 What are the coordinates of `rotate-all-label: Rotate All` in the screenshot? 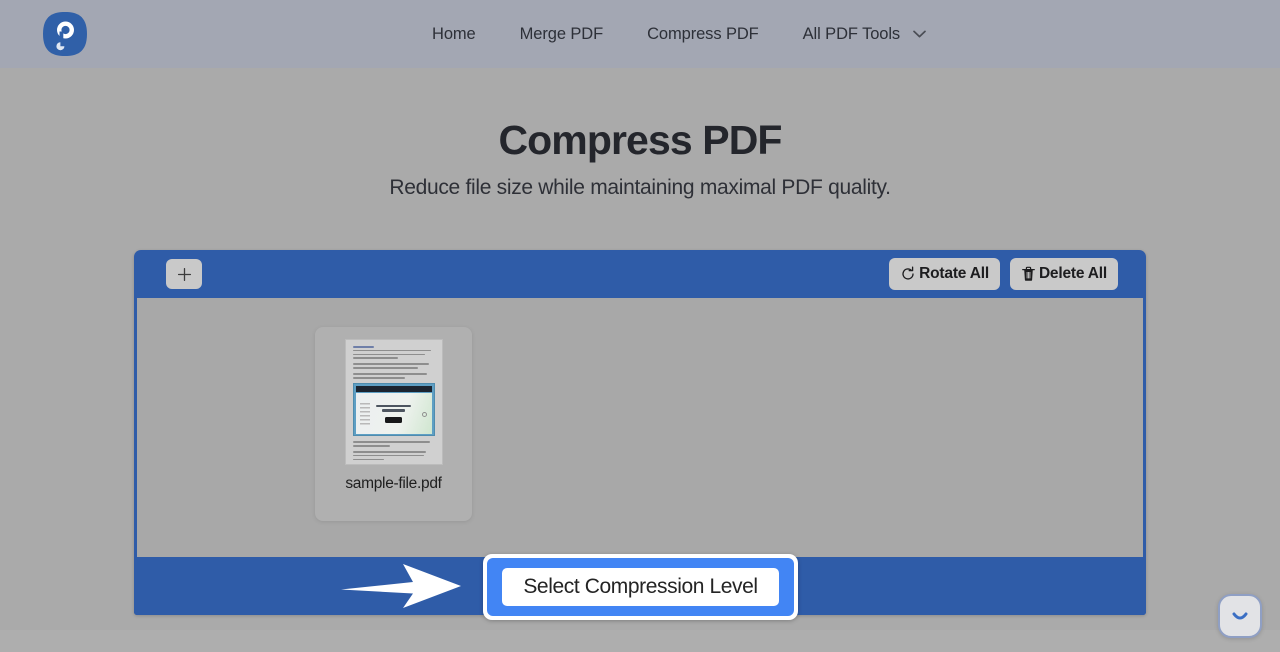 It's located at (954, 273).